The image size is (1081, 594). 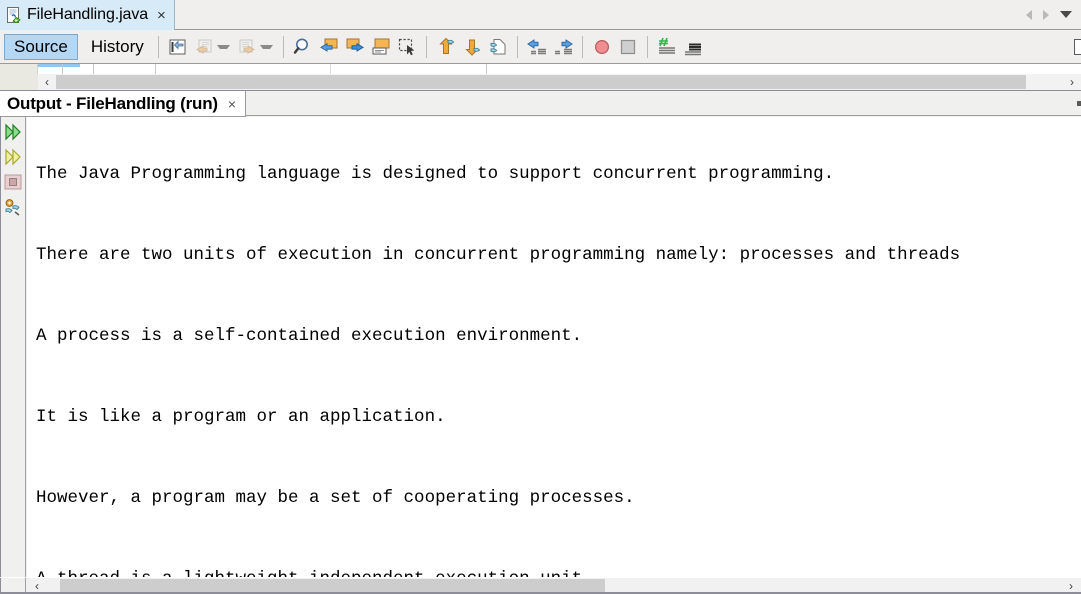 What do you see at coordinates (667, 47) in the screenshot?
I see `comment-icon` at bounding box center [667, 47].